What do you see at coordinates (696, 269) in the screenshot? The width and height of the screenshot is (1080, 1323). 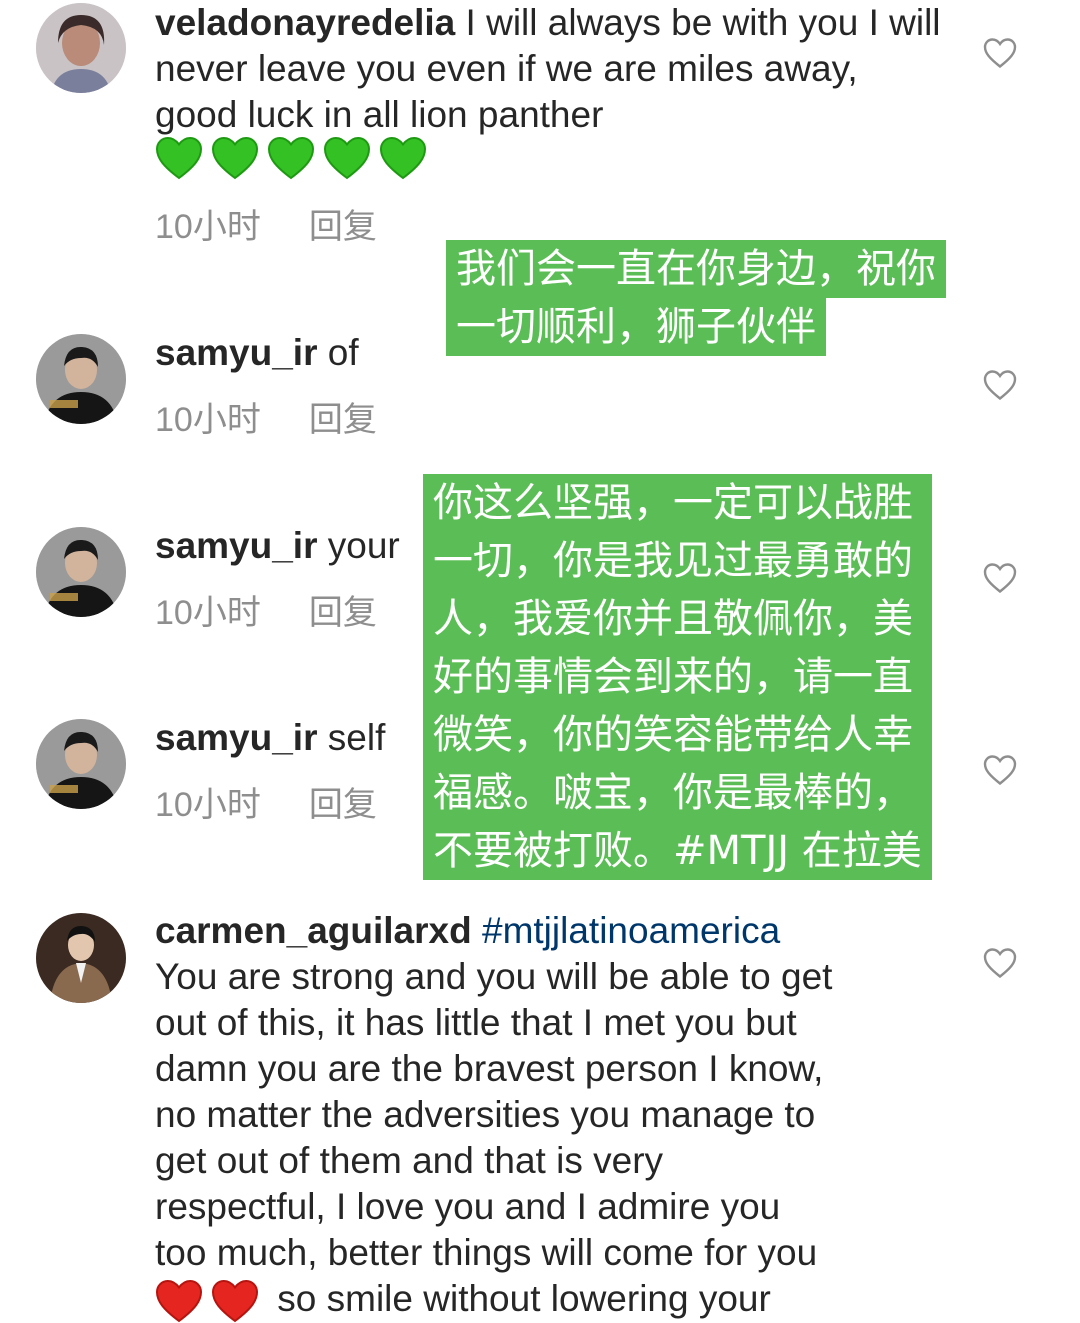 I see `translation-line: 我们会一直在你身边，祝你` at bounding box center [696, 269].